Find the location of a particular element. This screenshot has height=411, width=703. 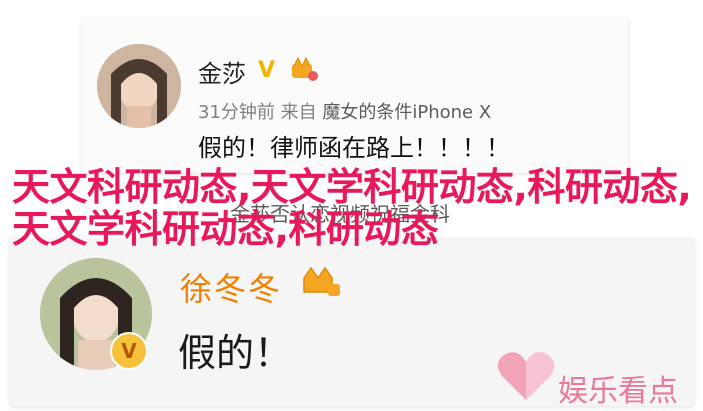

post-meta: 31分钟前 来自 魔女的条件iPhone X is located at coordinates (344, 111).